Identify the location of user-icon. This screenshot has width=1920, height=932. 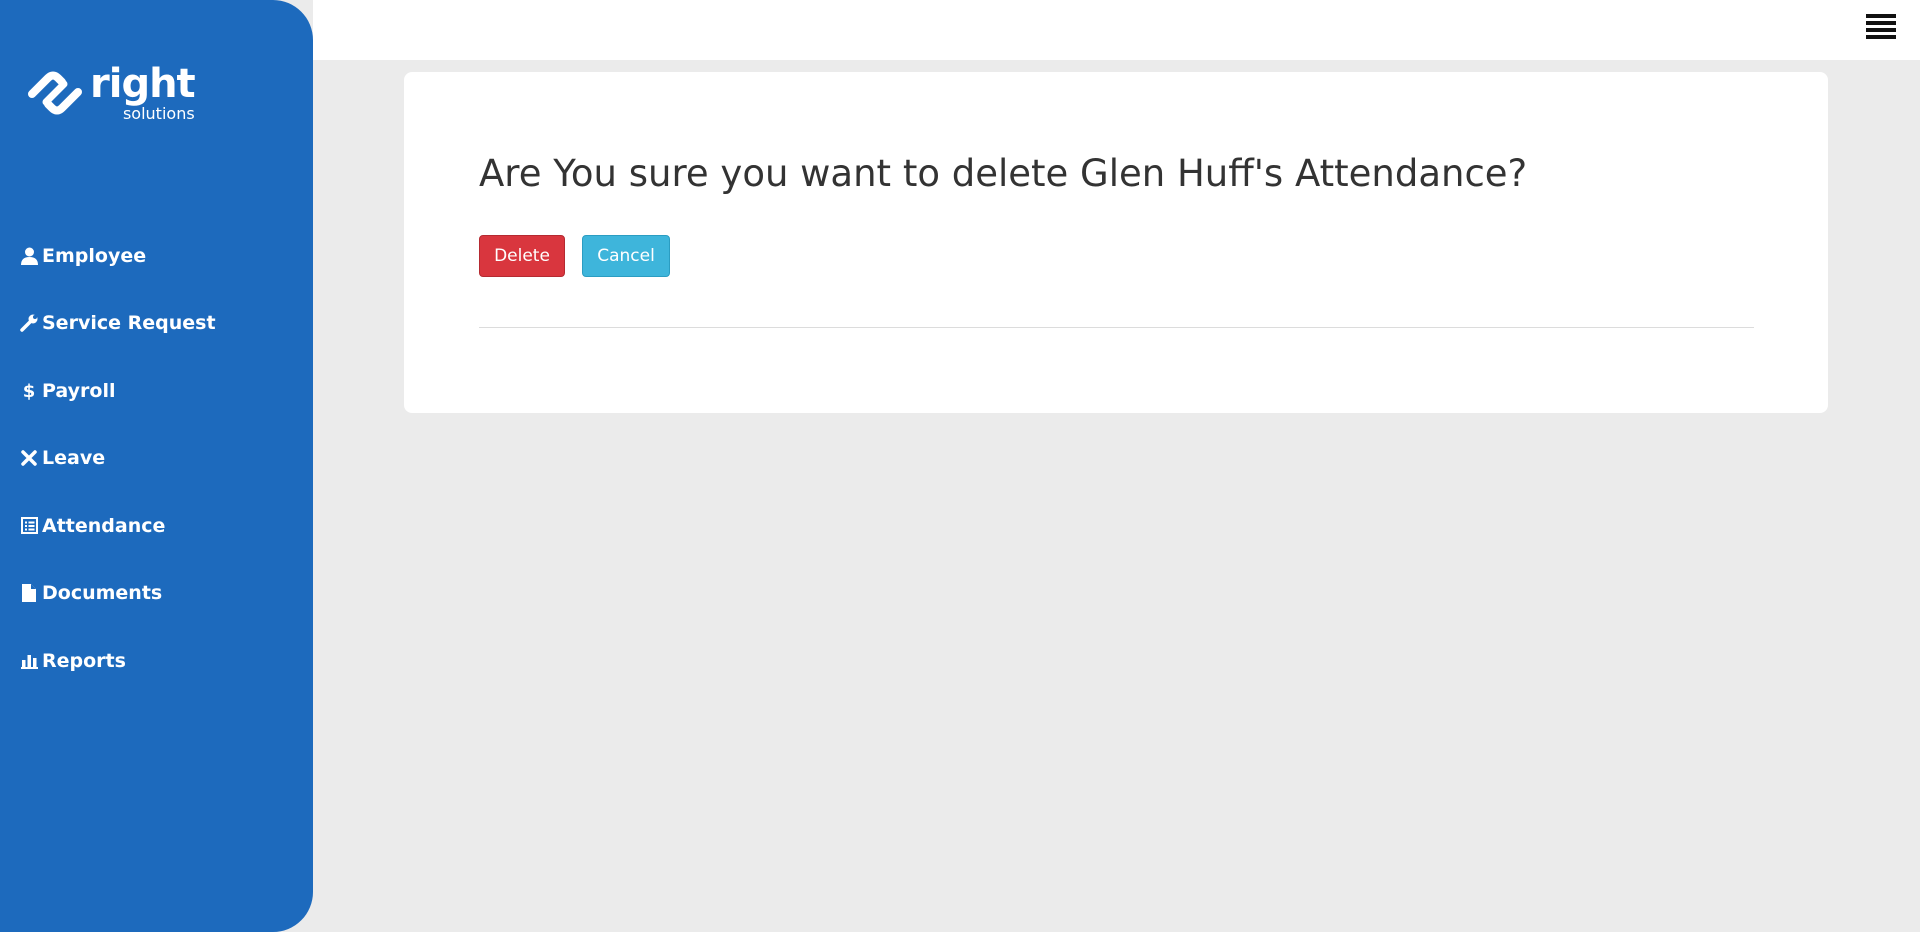
(29, 256).